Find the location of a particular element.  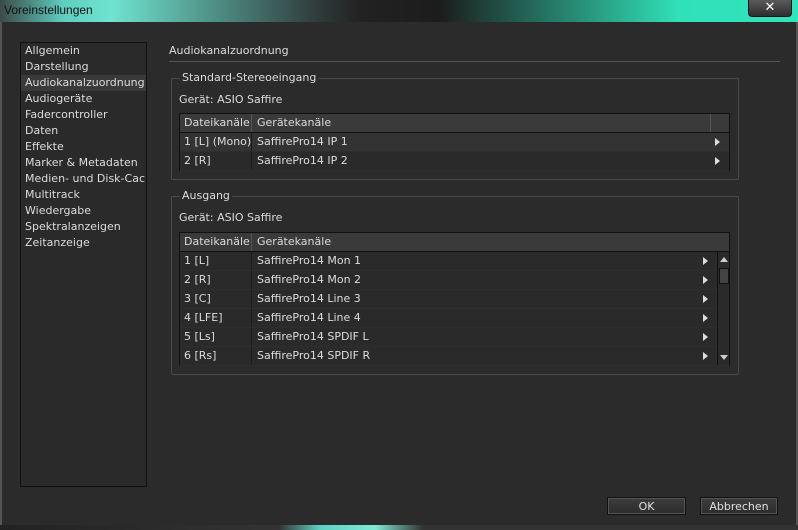

device-channel-cell: SaffirePro14 SPDIF R is located at coordinates (314, 355).